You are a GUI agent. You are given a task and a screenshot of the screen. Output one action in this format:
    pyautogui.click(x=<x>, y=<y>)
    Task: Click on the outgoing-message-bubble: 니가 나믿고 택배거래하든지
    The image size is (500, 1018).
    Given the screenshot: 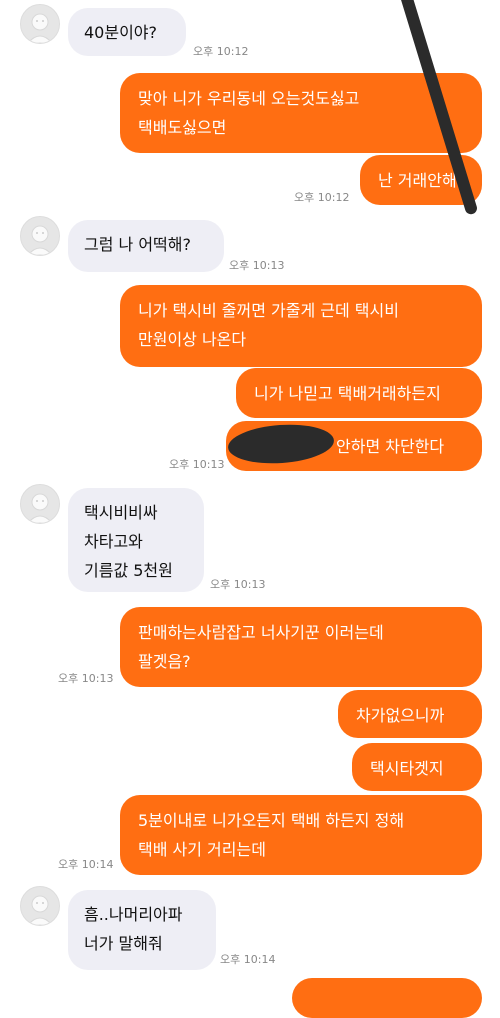 What is the action you would take?
    pyautogui.click(x=359, y=393)
    